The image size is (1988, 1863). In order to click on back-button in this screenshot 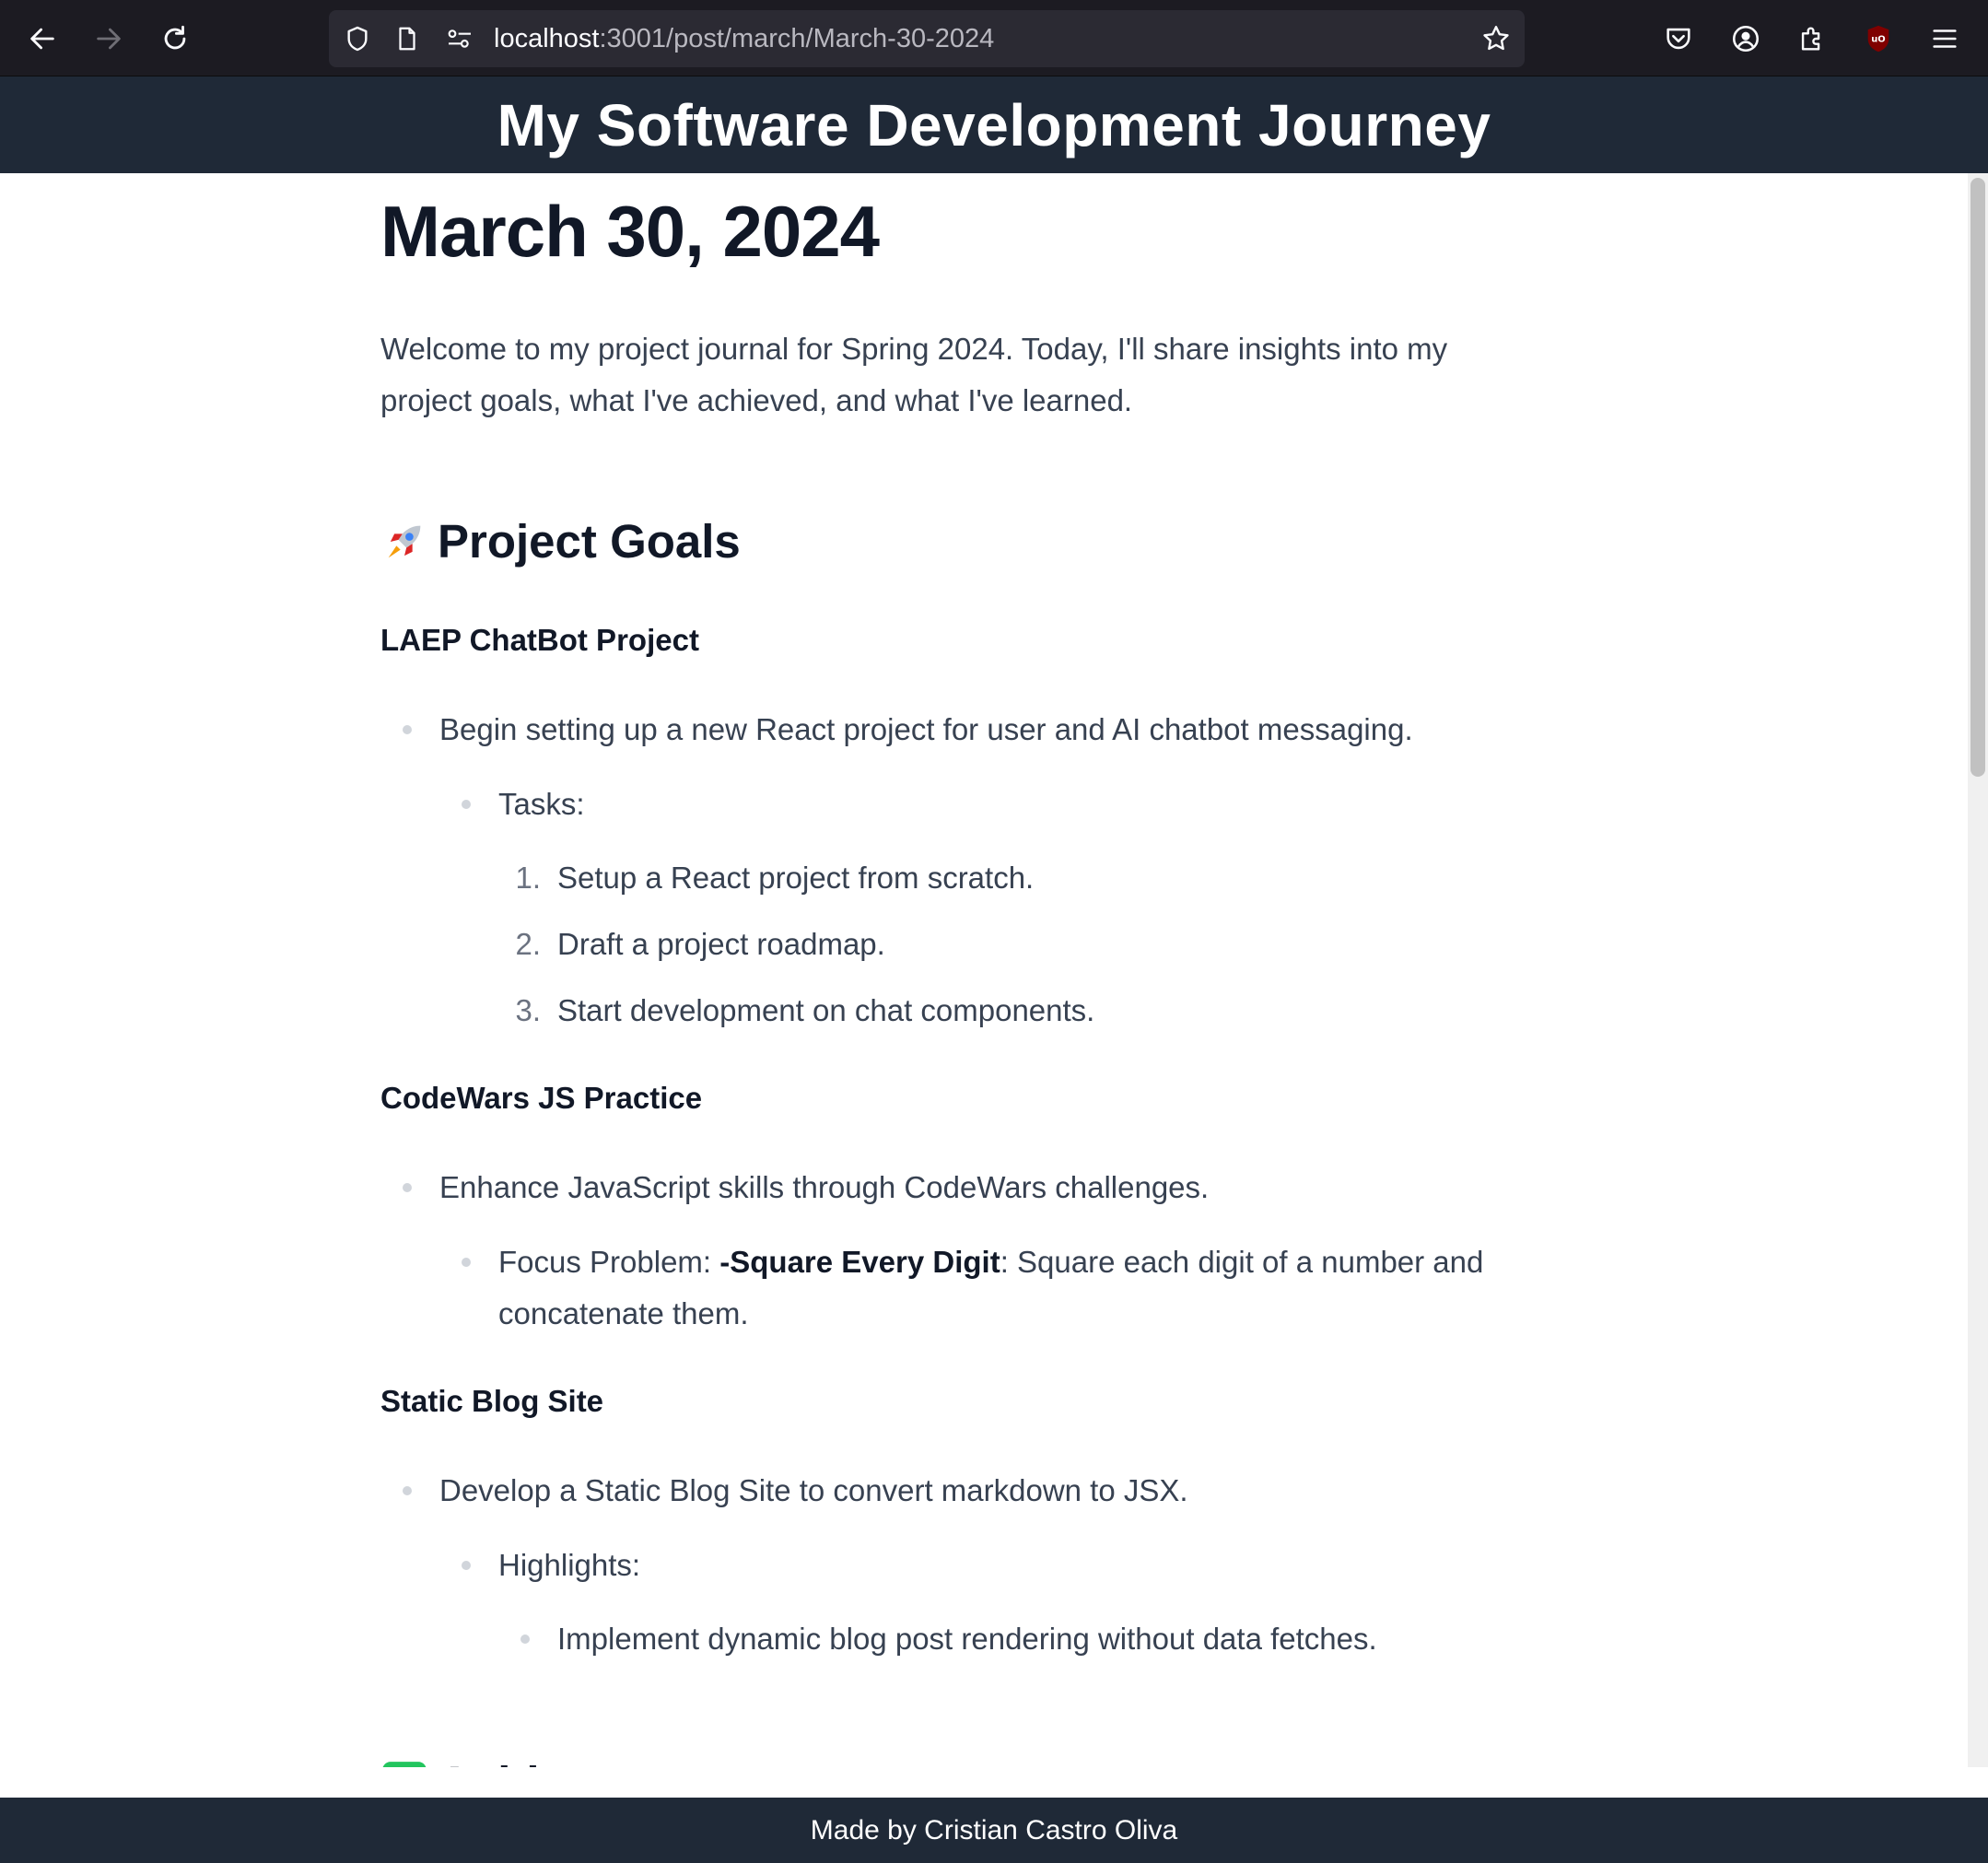, I will do `click(42, 38)`.